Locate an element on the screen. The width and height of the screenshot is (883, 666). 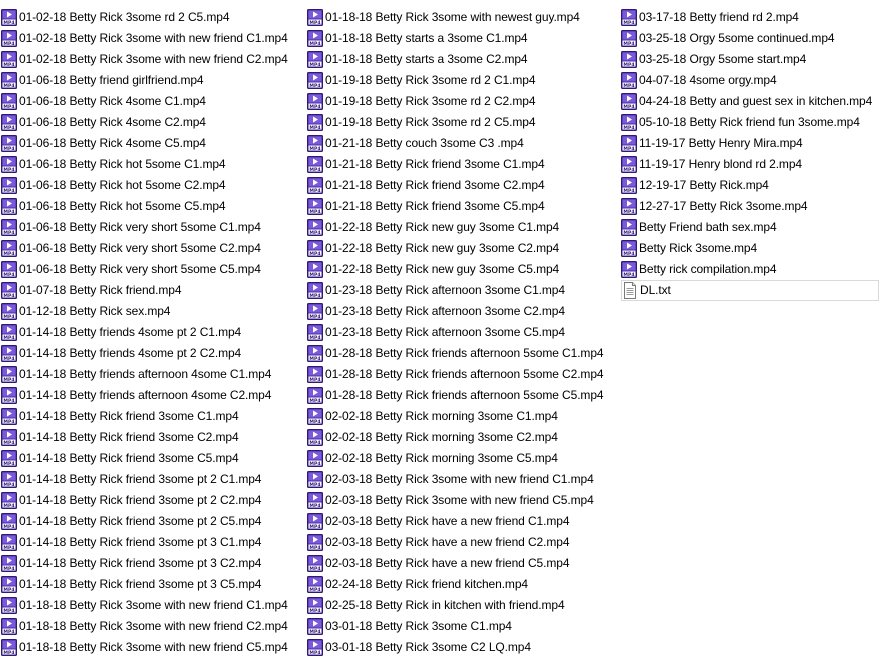
file-item: MP4 01-06-18 Betty Rick hot 5some C2.mp4 is located at coordinates (151, 185).